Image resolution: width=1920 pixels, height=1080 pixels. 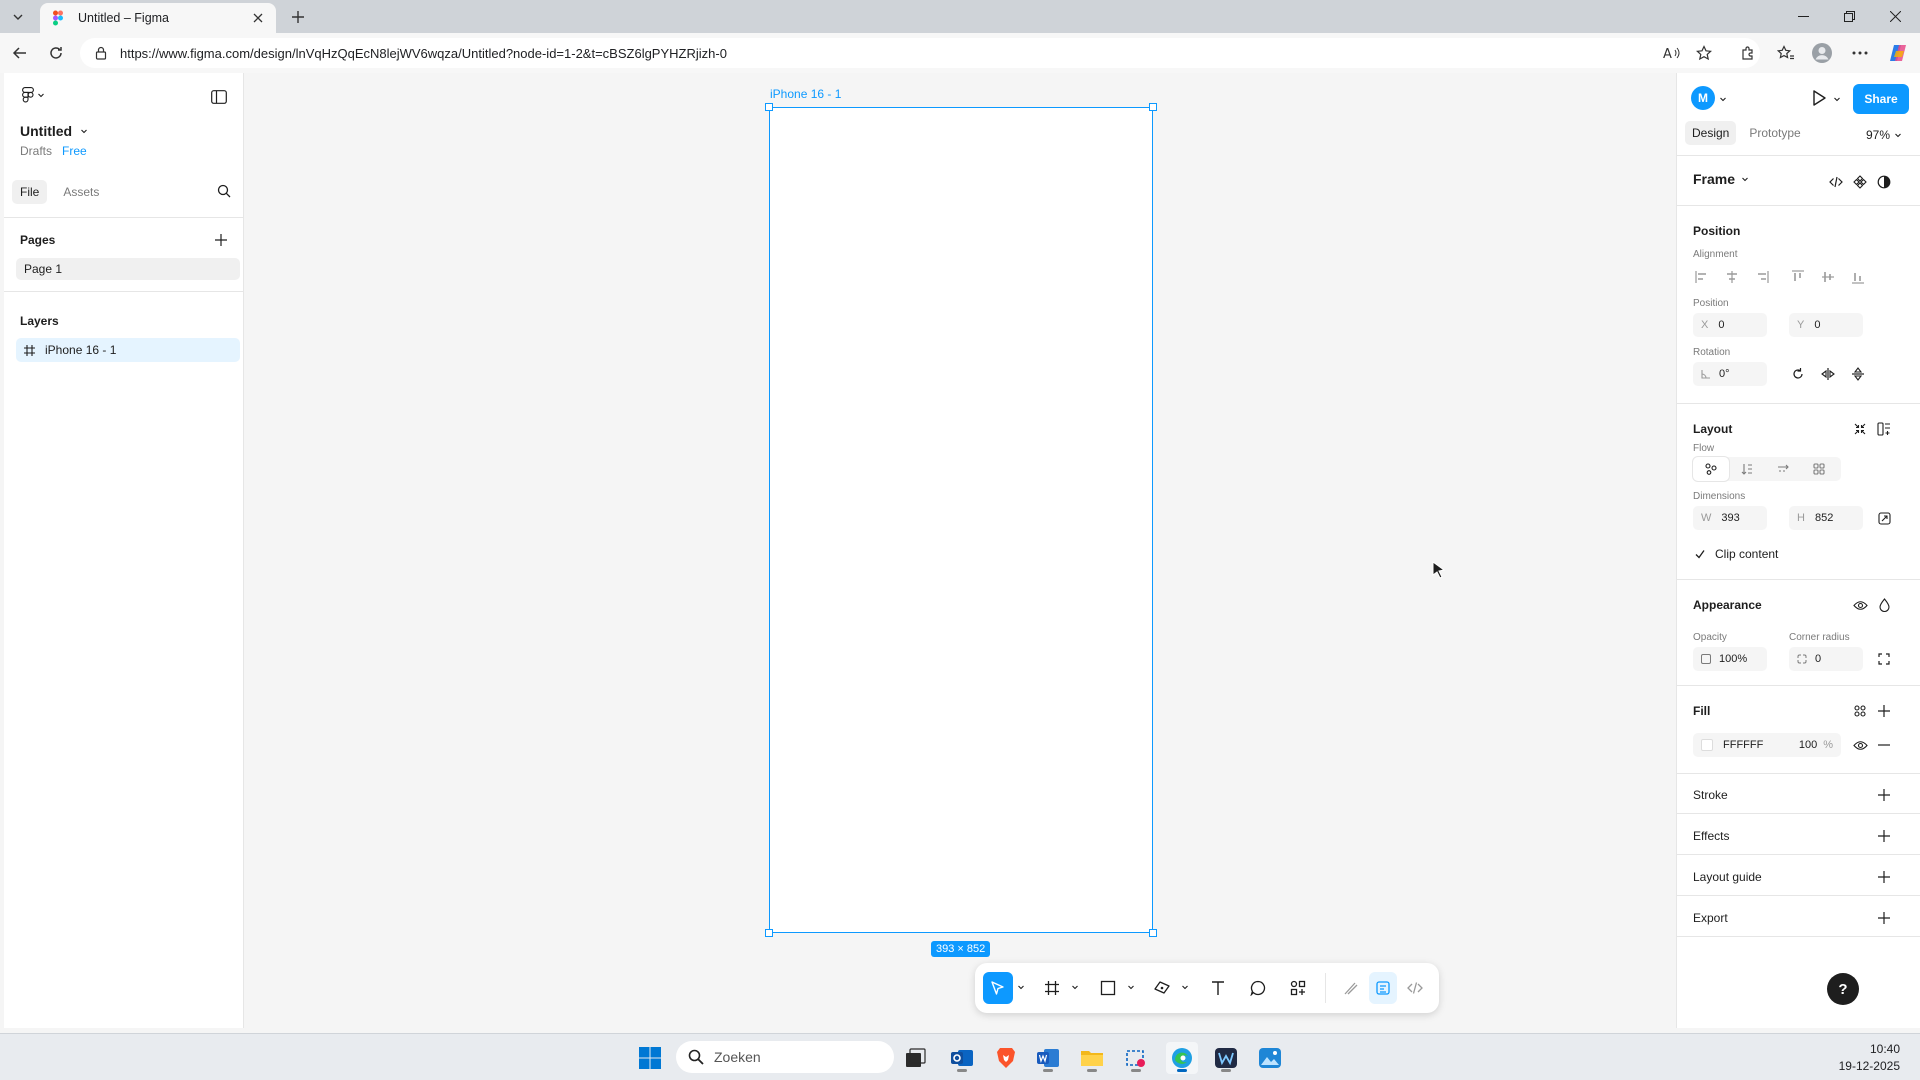 I want to click on present-play-icon, so click(x=1819, y=98).